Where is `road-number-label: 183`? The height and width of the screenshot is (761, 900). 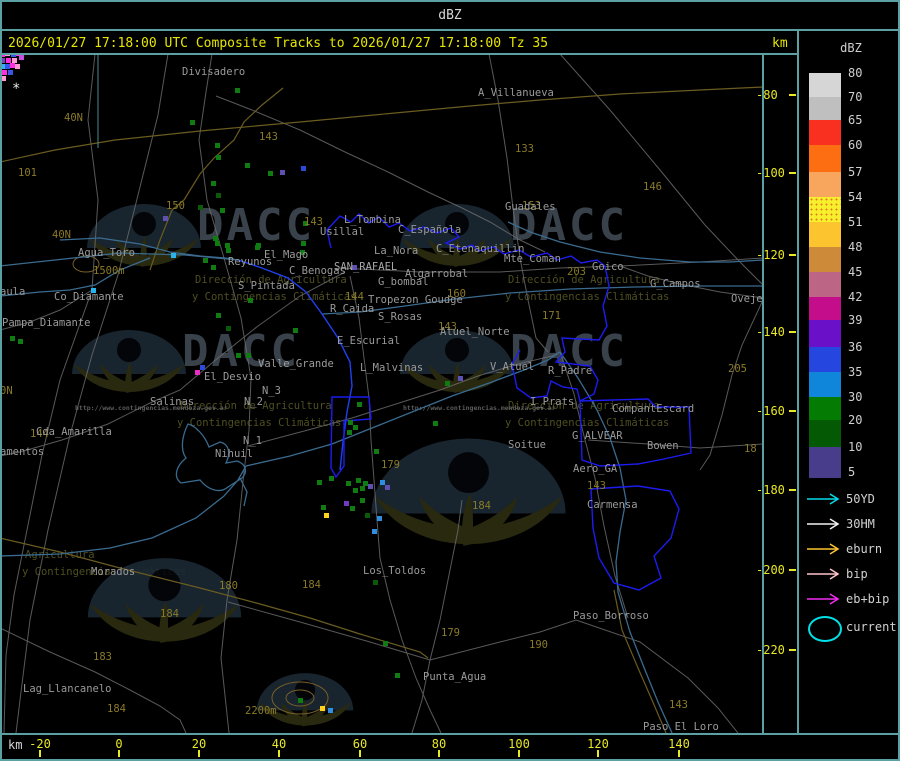
road-number-label: 183 is located at coordinates (102, 657).